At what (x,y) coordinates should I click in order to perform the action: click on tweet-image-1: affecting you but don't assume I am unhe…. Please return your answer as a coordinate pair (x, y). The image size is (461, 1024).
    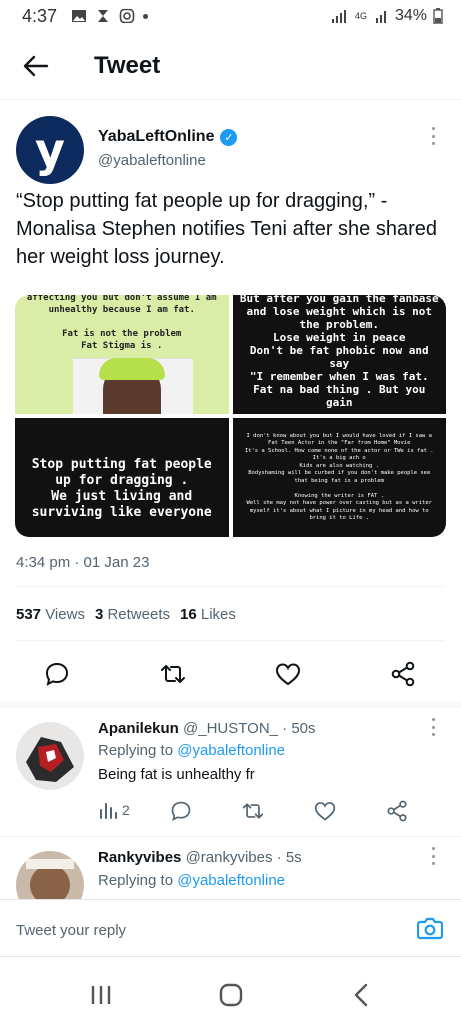
    Looking at the image, I should click on (122, 354).